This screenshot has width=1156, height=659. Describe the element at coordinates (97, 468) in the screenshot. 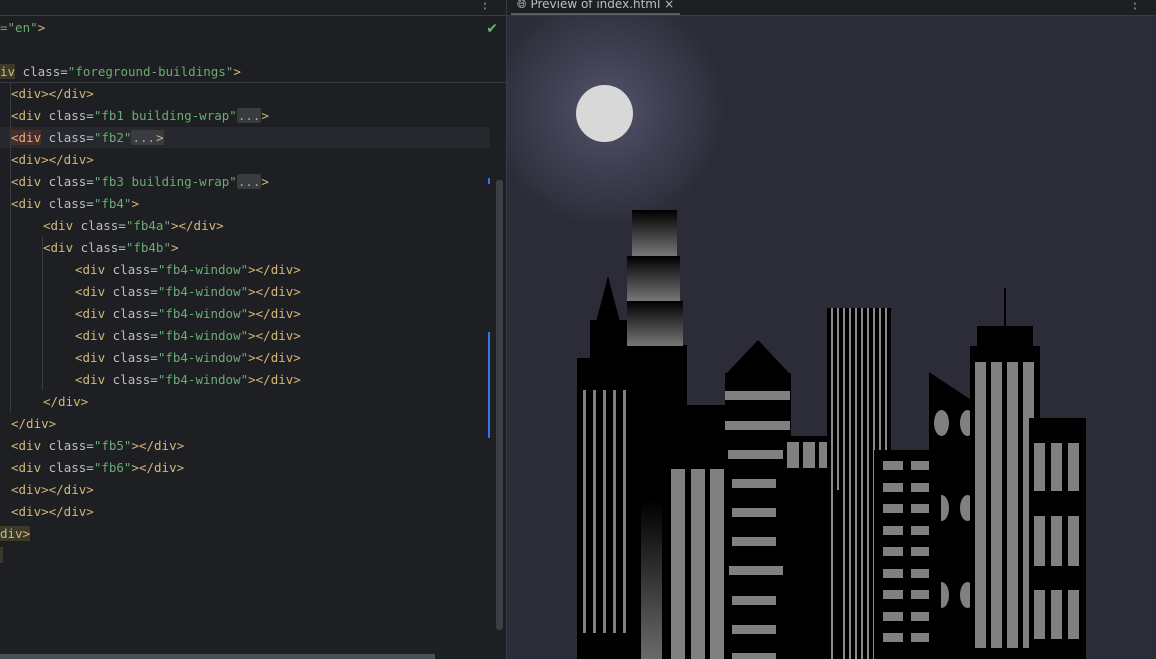

I see `code-line: <div class="fb6"></div>` at that location.